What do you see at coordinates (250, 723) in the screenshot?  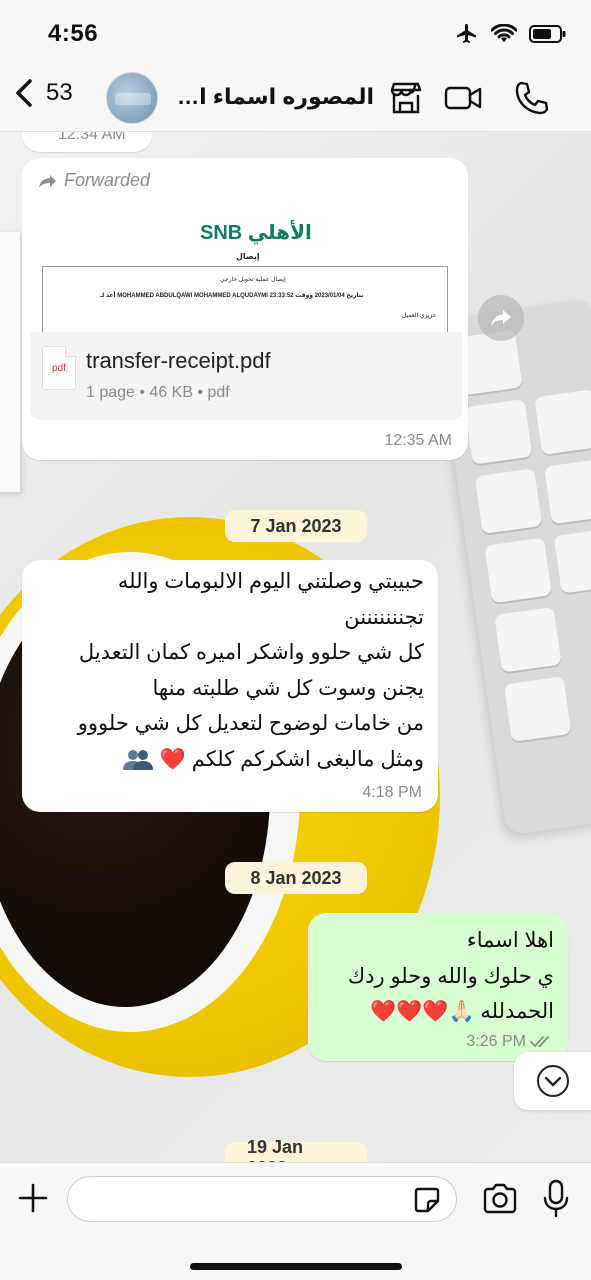 I see `message-line: من خامات لوضوح لتعديل كل شي حلووو` at bounding box center [250, 723].